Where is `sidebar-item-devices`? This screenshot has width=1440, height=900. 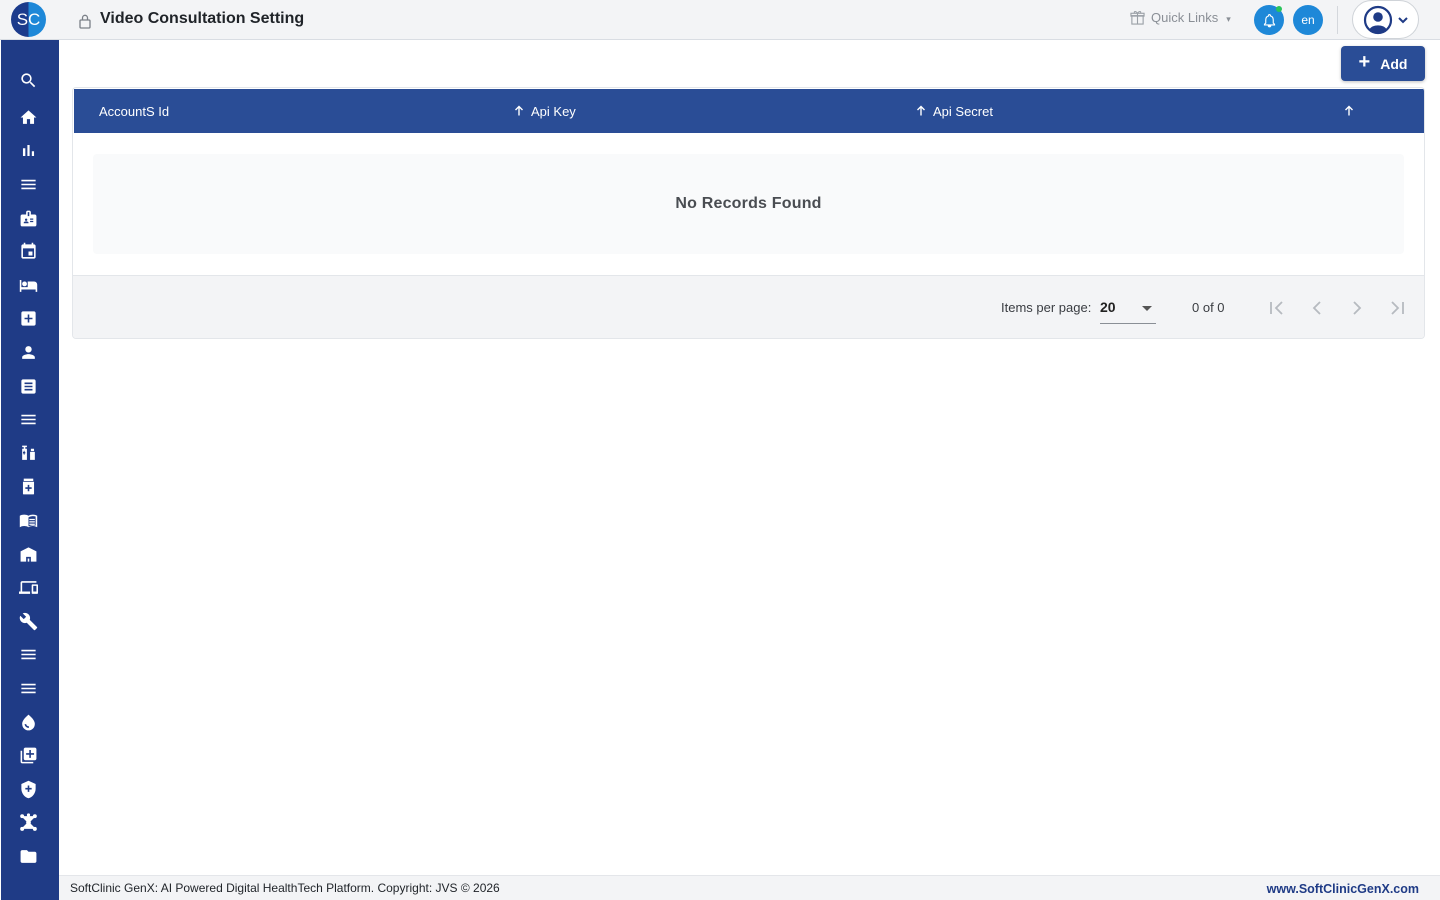
sidebar-item-devices is located at coordinates (28, 587).